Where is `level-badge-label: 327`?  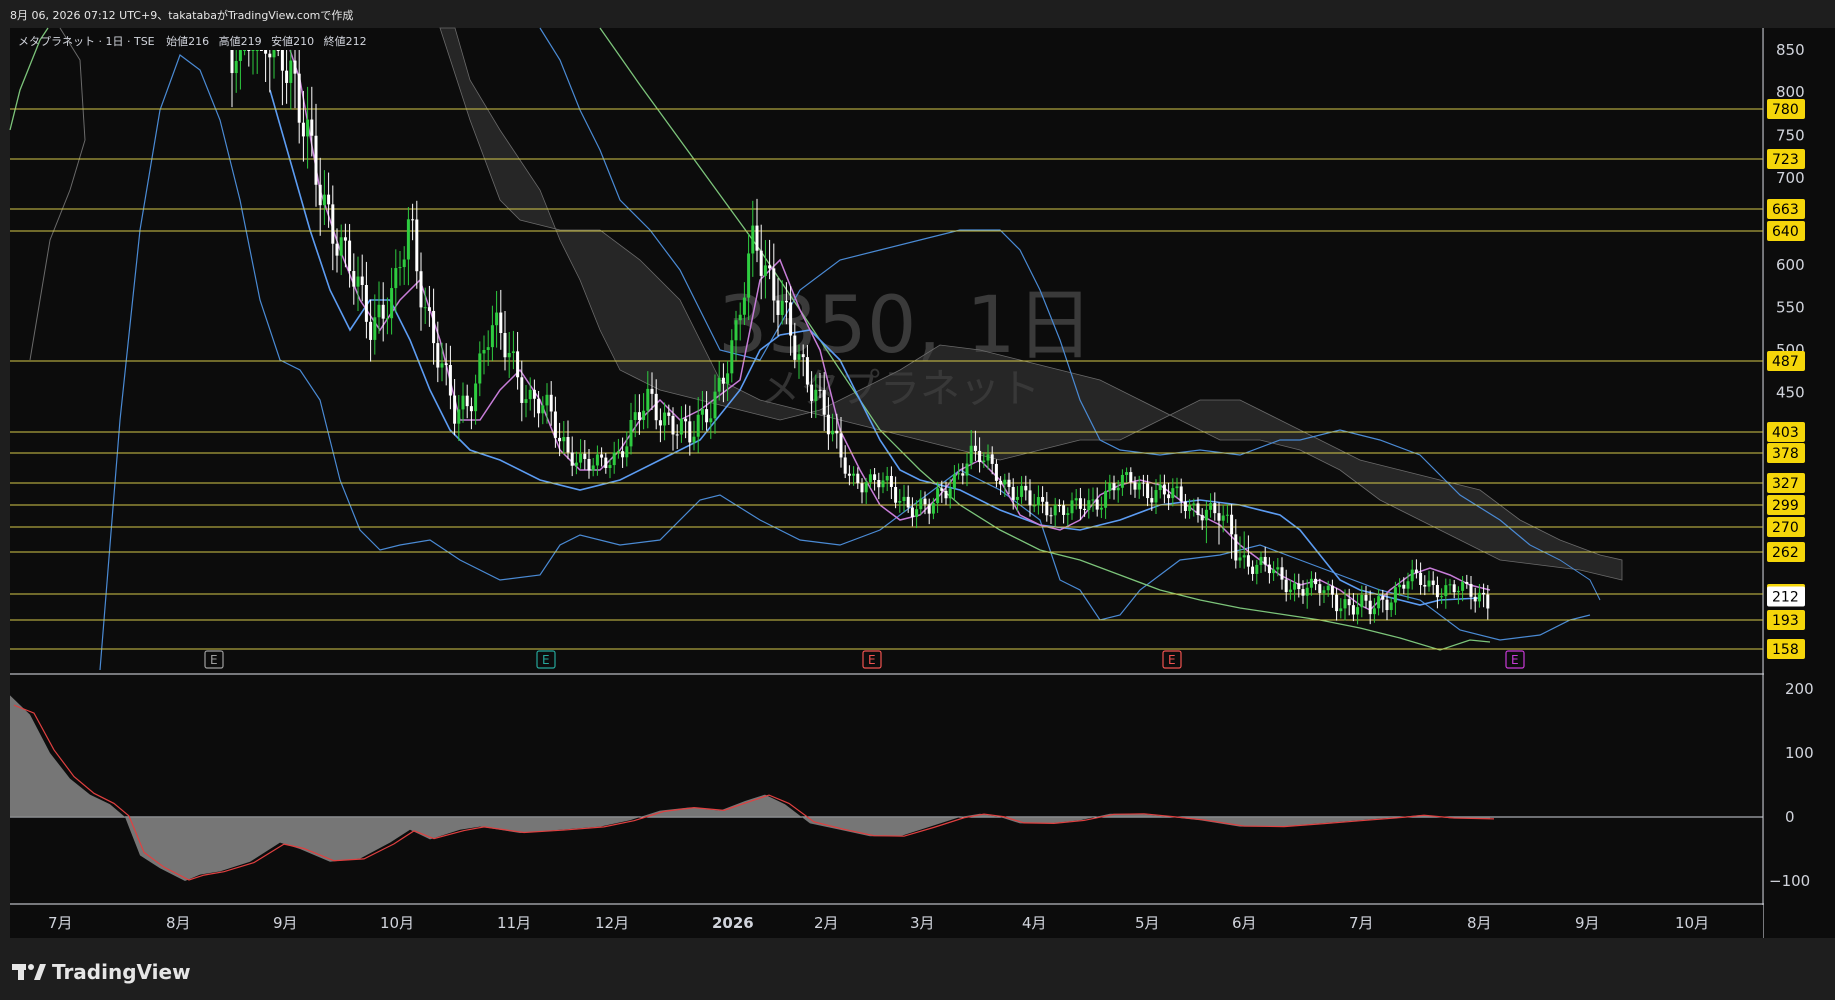 level-badge-label: 327 is located at coordinates (1785, 484).